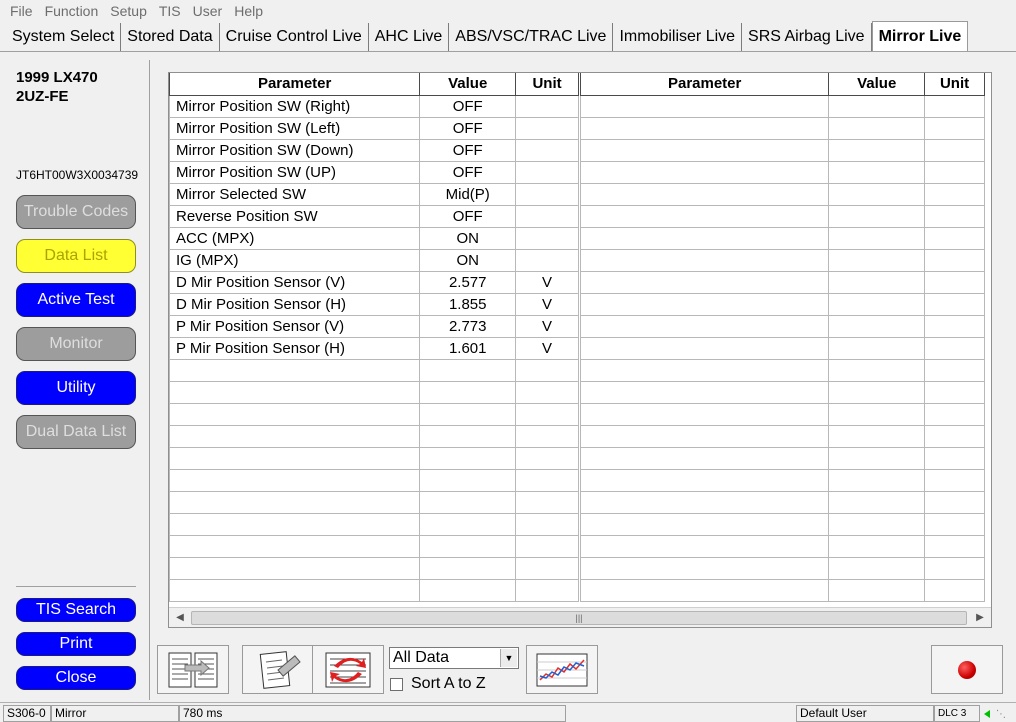 This screenshot has height=722, width=1016. Describe the element at coordinates (128, 11) in the screenshot. I see `menu-setup: Setup` at that location.